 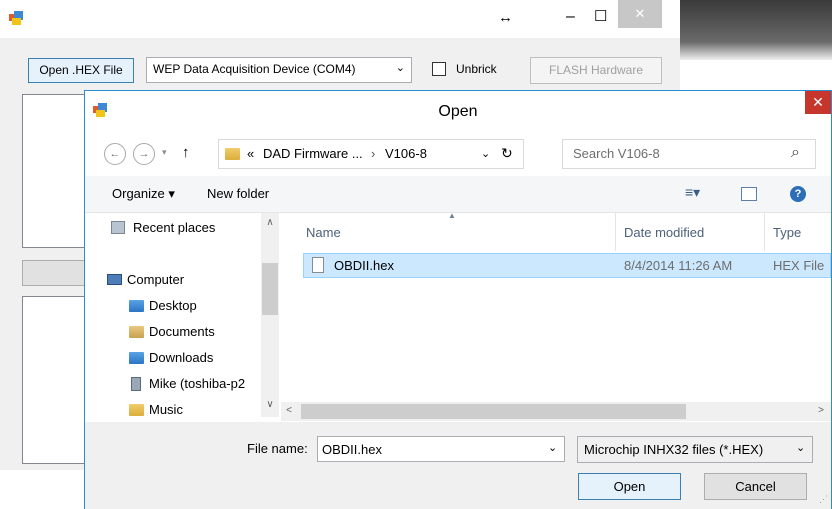 I want to click on maximize-button: ☐, so click(x=600, y=16).